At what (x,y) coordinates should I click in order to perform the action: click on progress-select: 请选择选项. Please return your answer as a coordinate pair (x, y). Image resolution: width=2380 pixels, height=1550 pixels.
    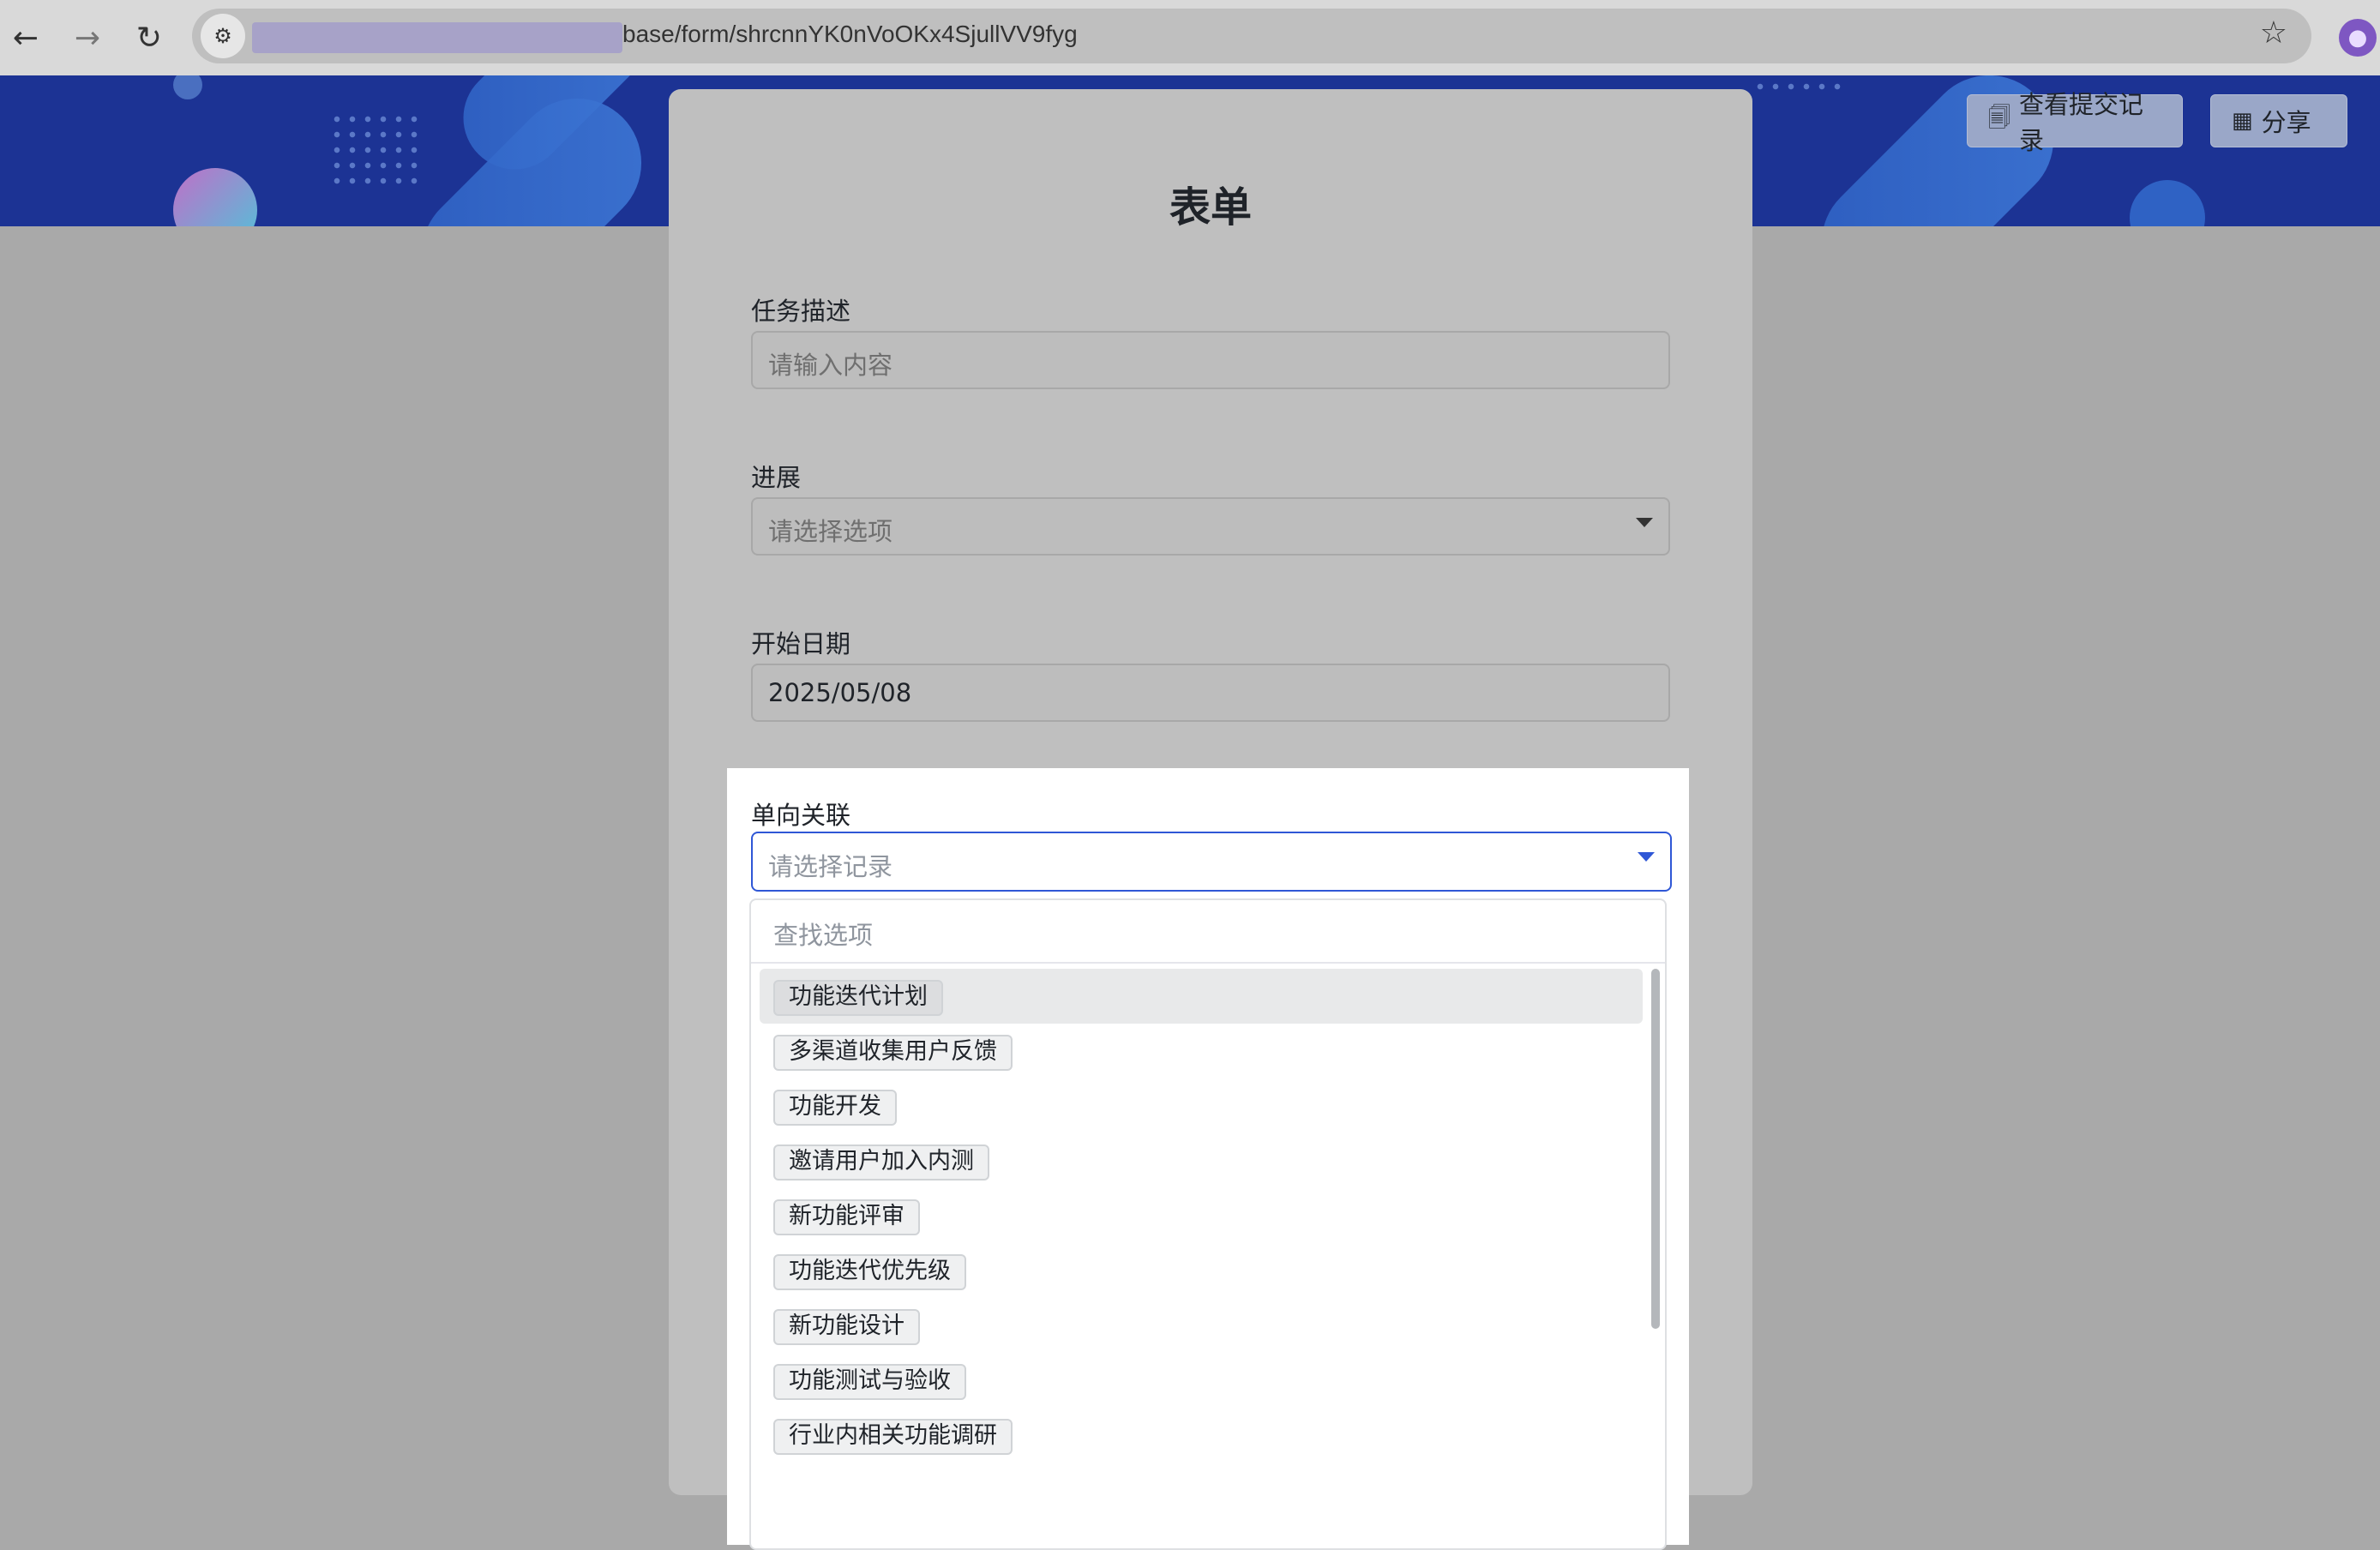
    Looking at the image, I should click on (1211, 526).